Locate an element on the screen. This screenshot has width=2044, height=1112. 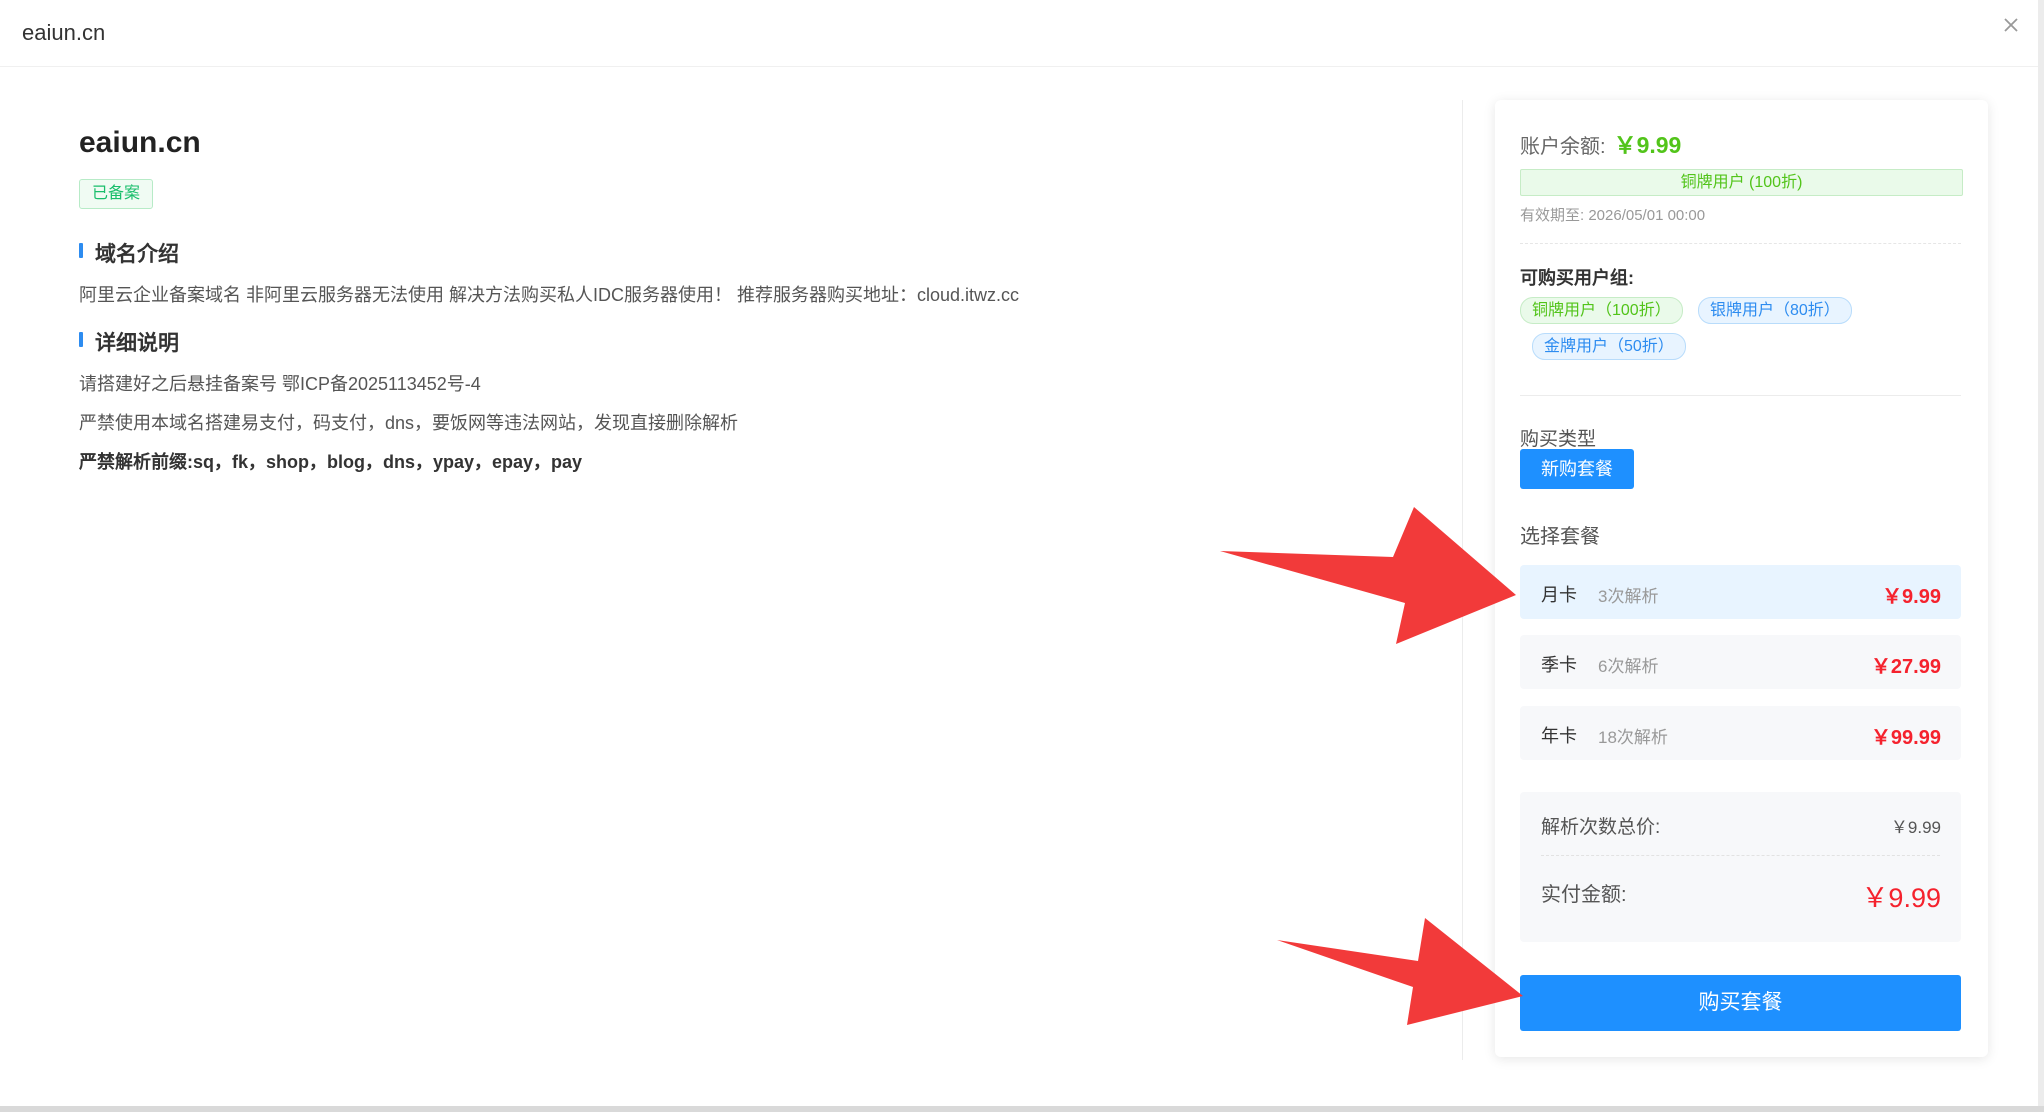
plan-name: 月卡 is located at coordinates (1559, 595).